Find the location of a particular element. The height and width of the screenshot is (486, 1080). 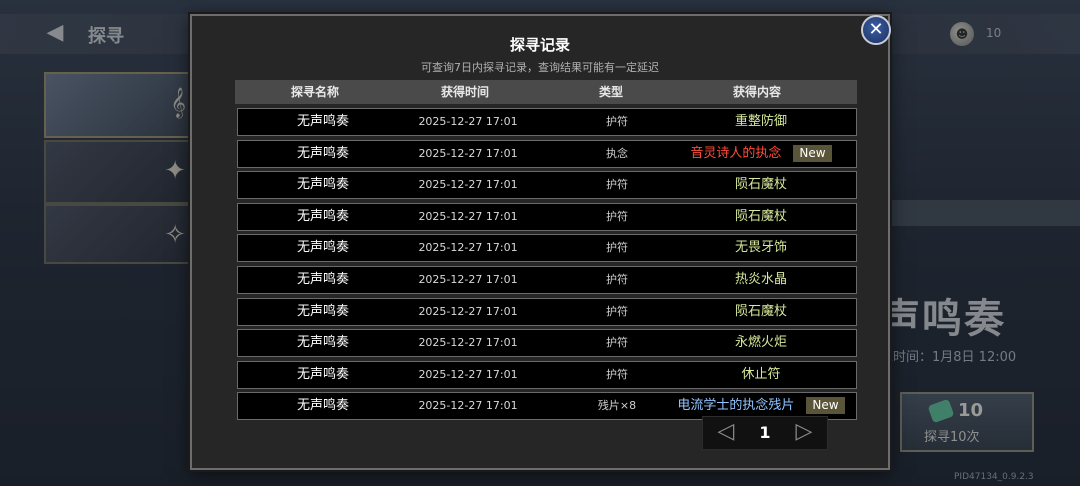

dialog-title: 探寻记录 is located at coordinates (539, 45).